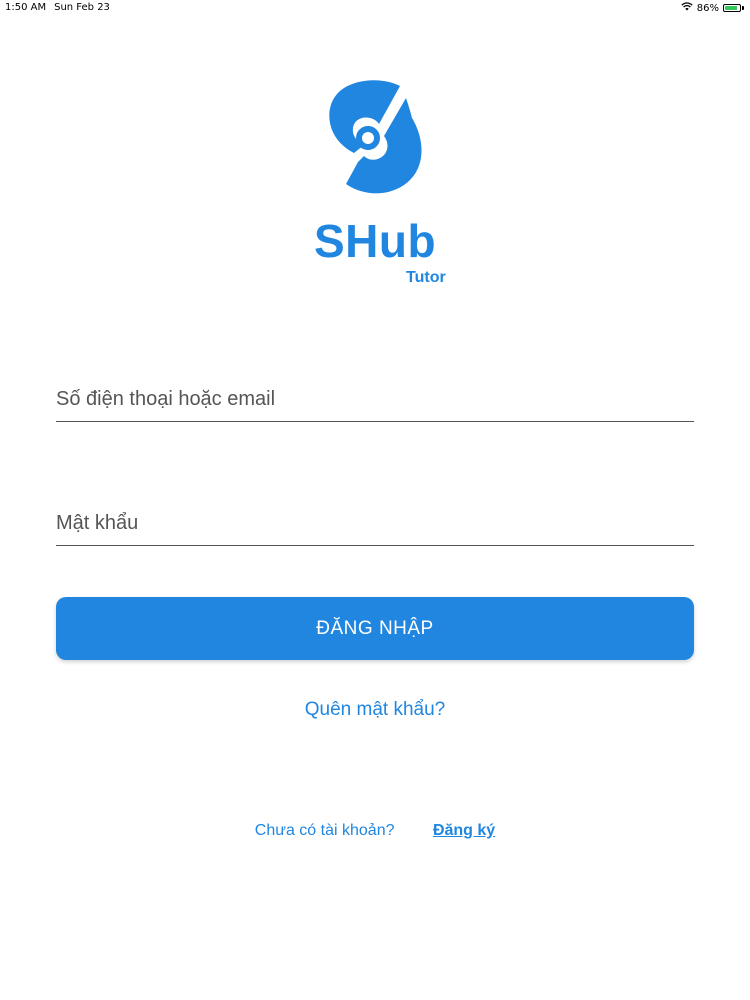  Describe the element at coordinates (375, 8) in the screenshot. I see `status-bar: 1:50 AM Sun Feb 23 86%` at that location.